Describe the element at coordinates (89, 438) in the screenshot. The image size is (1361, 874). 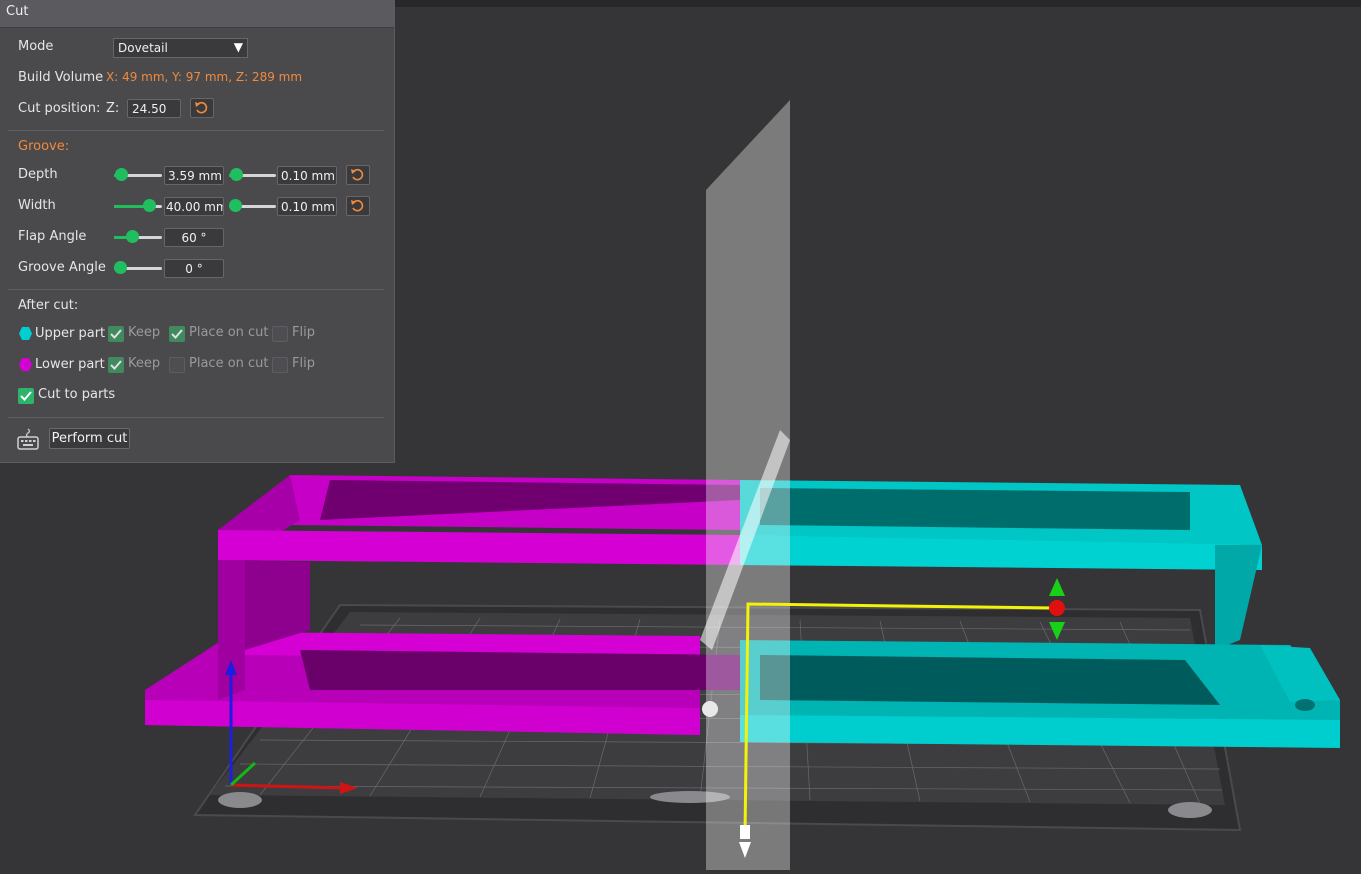
I see `perform-cut-button: Perform cut` at that location.